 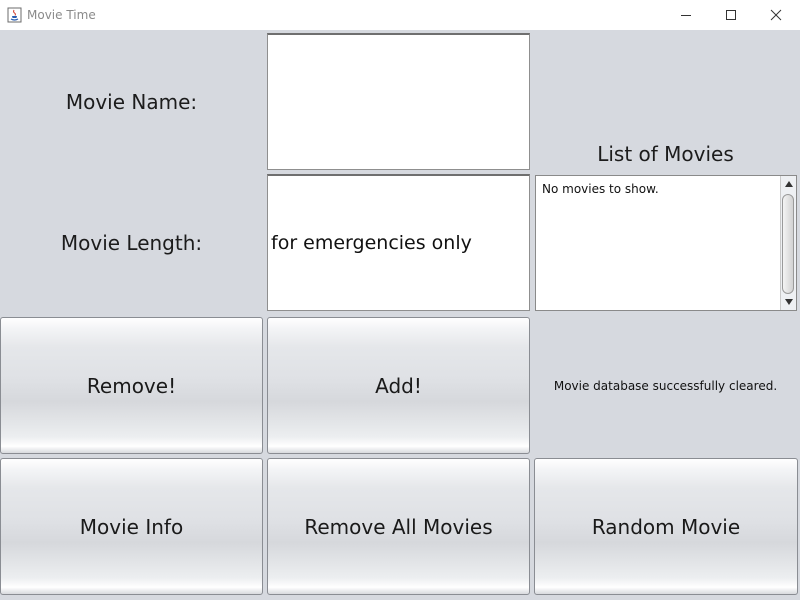 What do you see at coordinates (666, 243) in the screenshot?
I see `movie-list-area: No movies to show.` at bounding box center [666, 243].